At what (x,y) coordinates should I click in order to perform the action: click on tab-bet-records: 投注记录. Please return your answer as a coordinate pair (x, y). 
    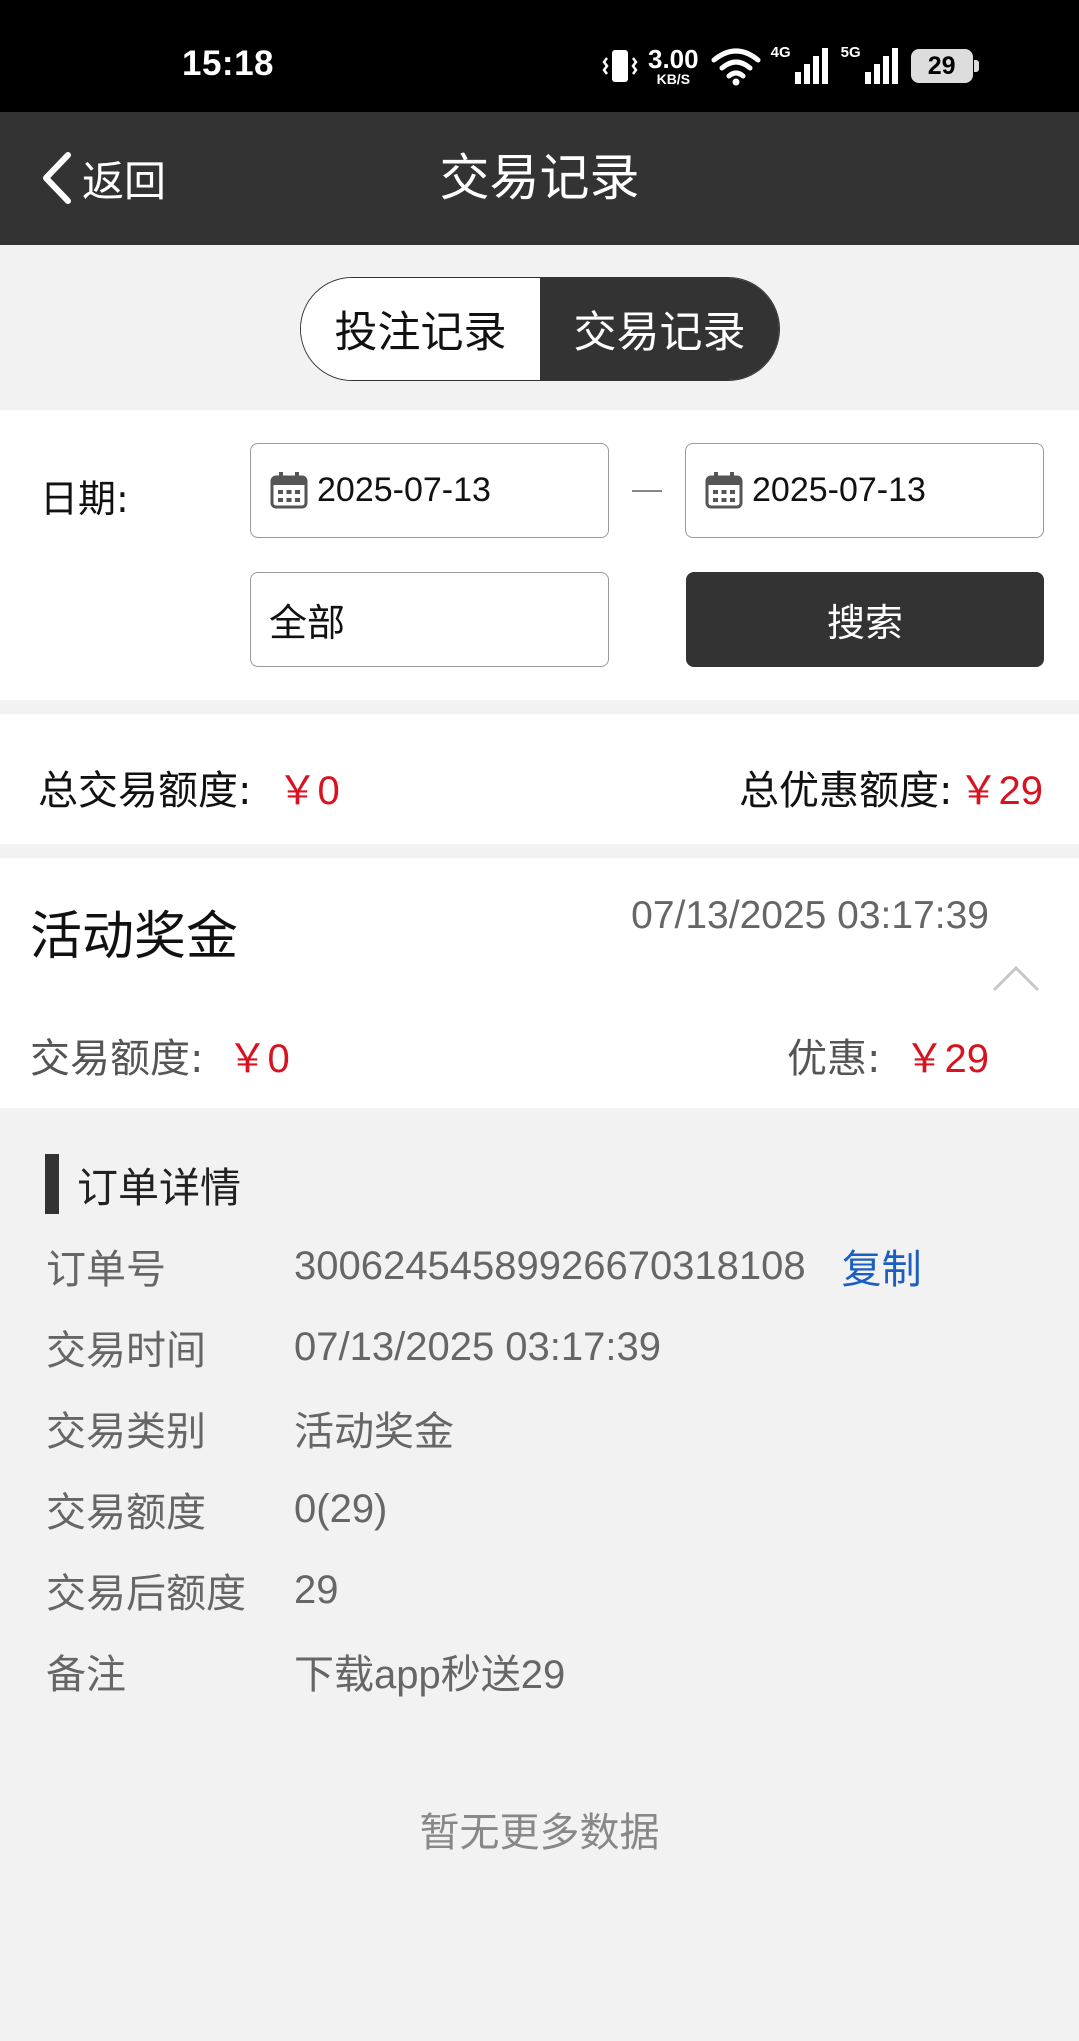
    Looking at the image, I should click on (420, 329).